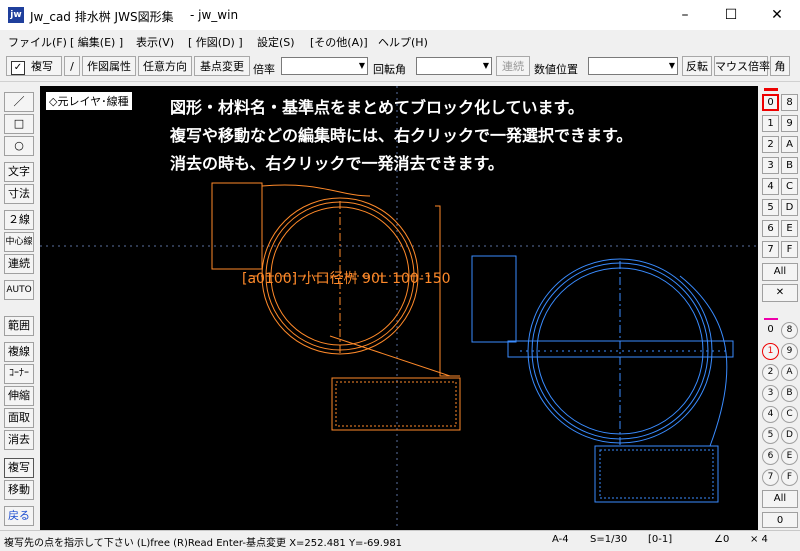 The height and width of the screenshot is (551, 800). Describe the element at coordinates (721, 539) in the screenshot. I see `angle-indicator: ∠0` at that location.